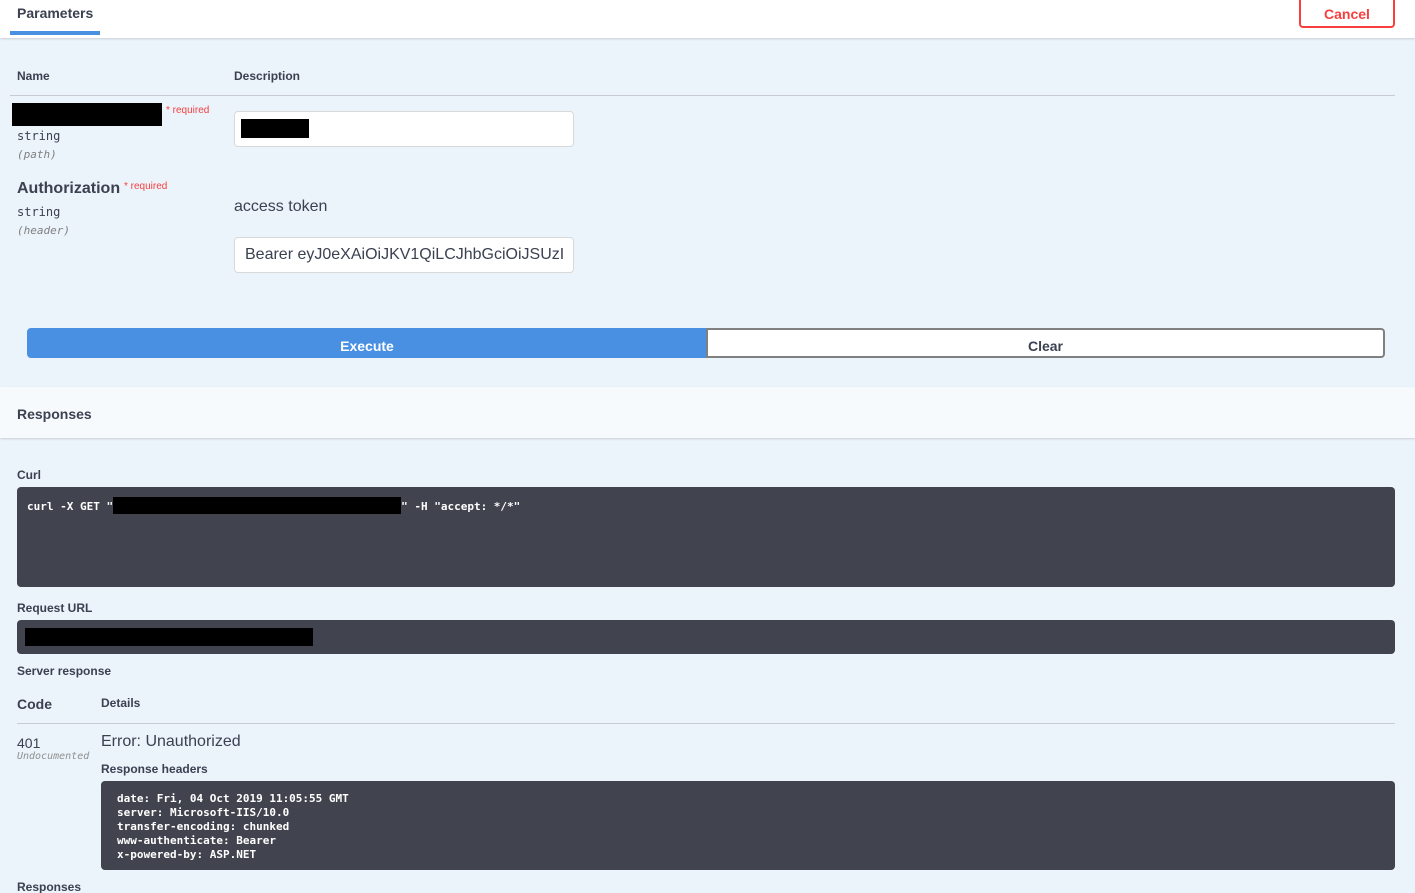  What do you see at coordinates (70, 506) in the screenshot?
I see `curl-prefix: curl -X GET "` at bounding box center [70, 506].